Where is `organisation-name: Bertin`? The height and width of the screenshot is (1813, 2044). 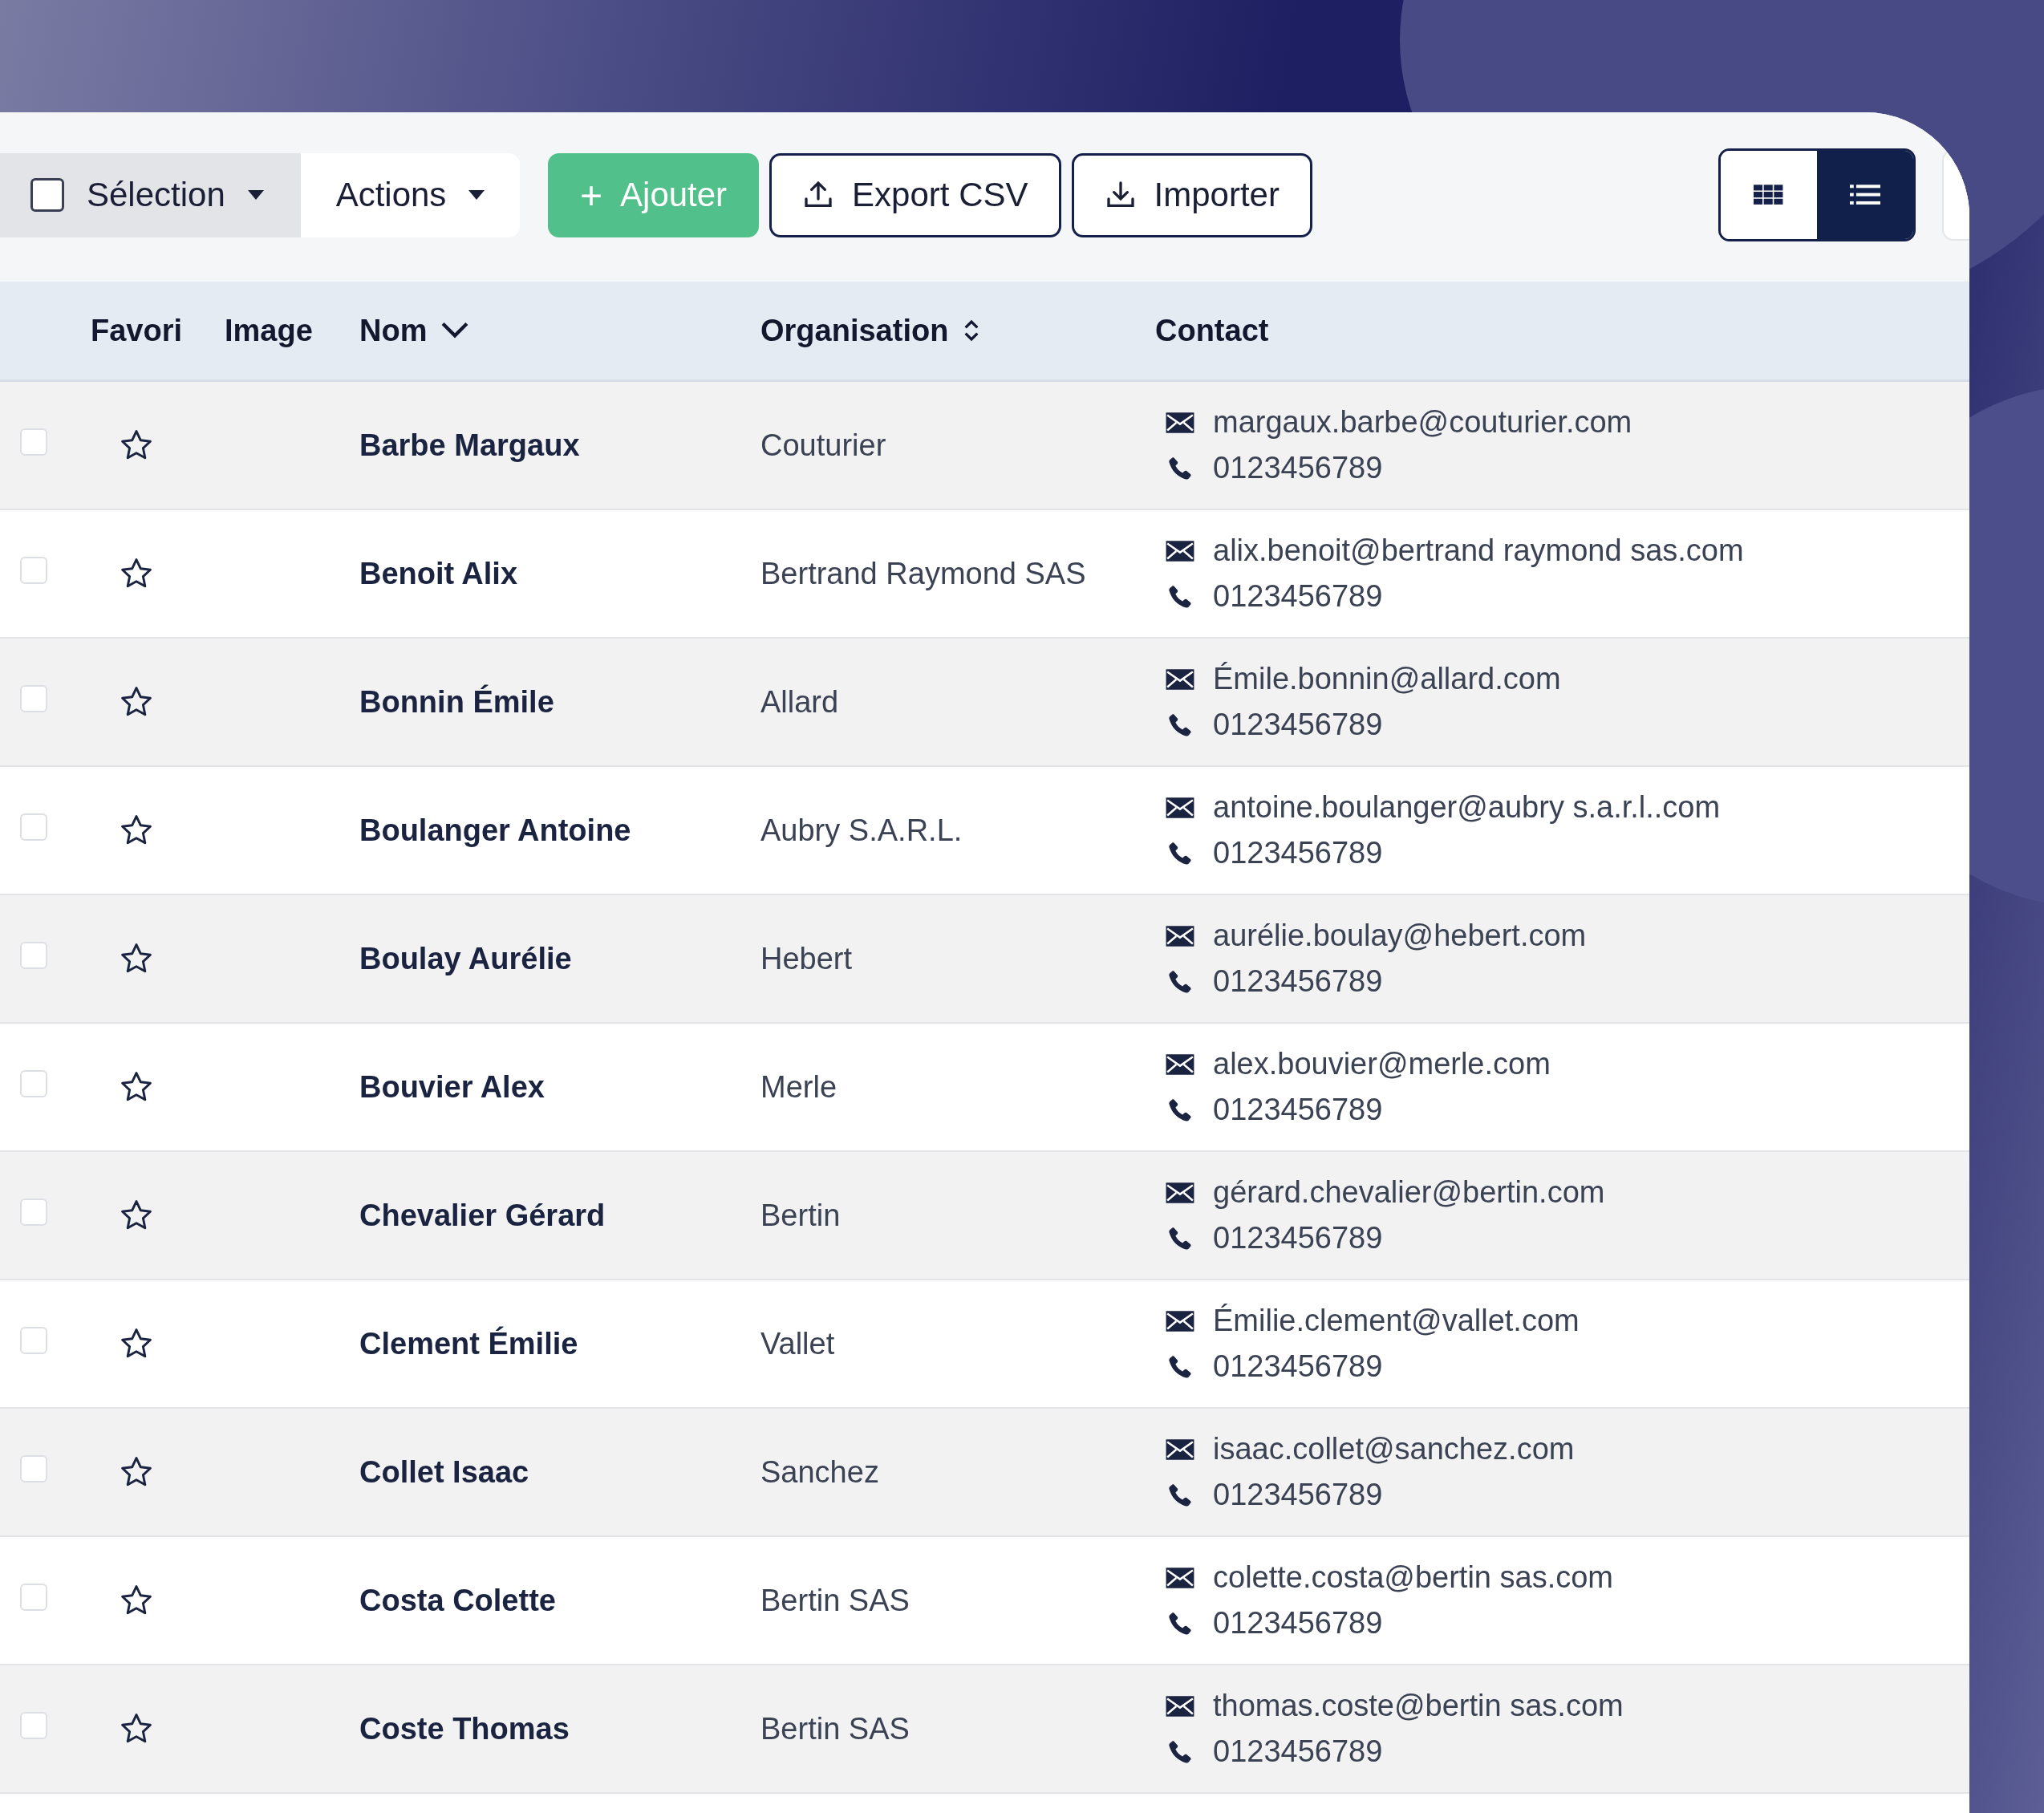
organisation-name: Bertin is located at coordinates (801, 1215).